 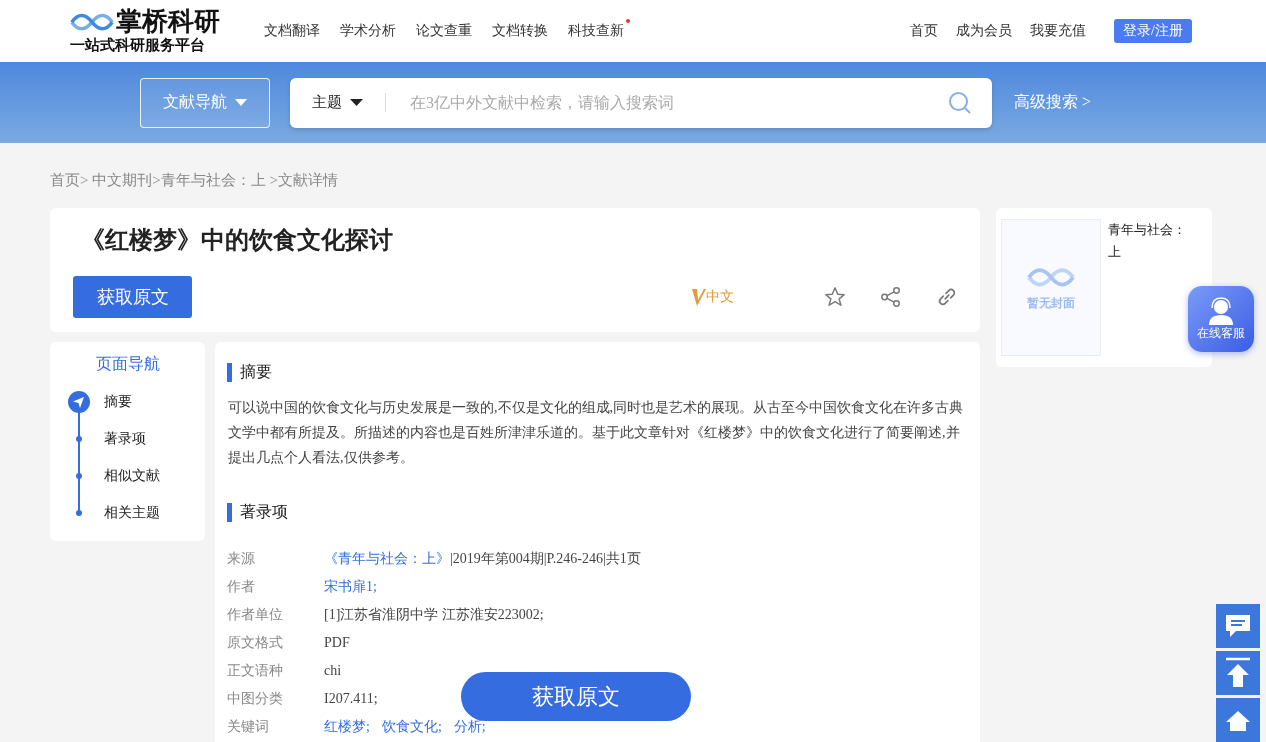 I want to click on cover-caption: 暂无封面, so click(x=1051, y=304).